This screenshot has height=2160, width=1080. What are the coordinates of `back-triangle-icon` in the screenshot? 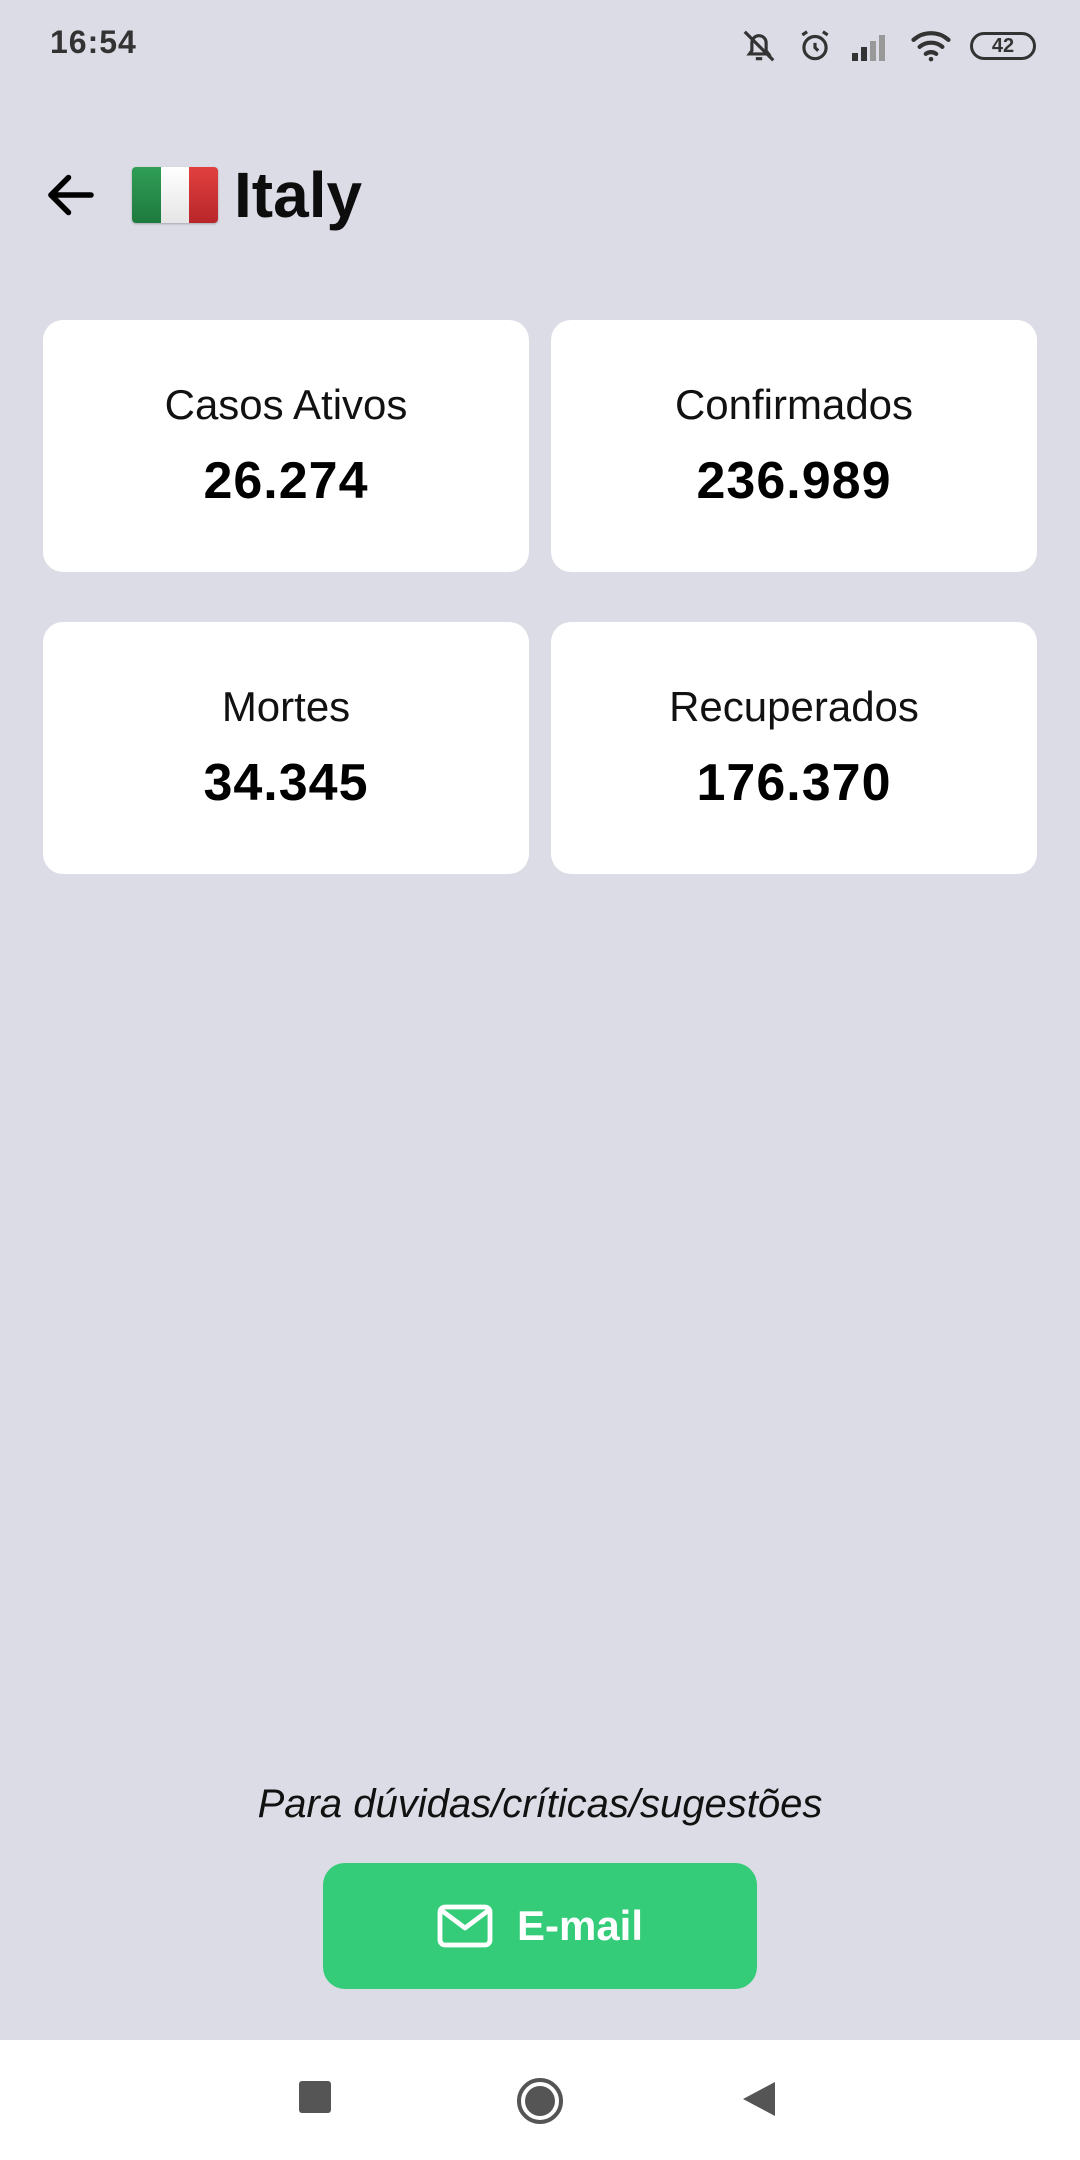 It's located at (759, 2099).